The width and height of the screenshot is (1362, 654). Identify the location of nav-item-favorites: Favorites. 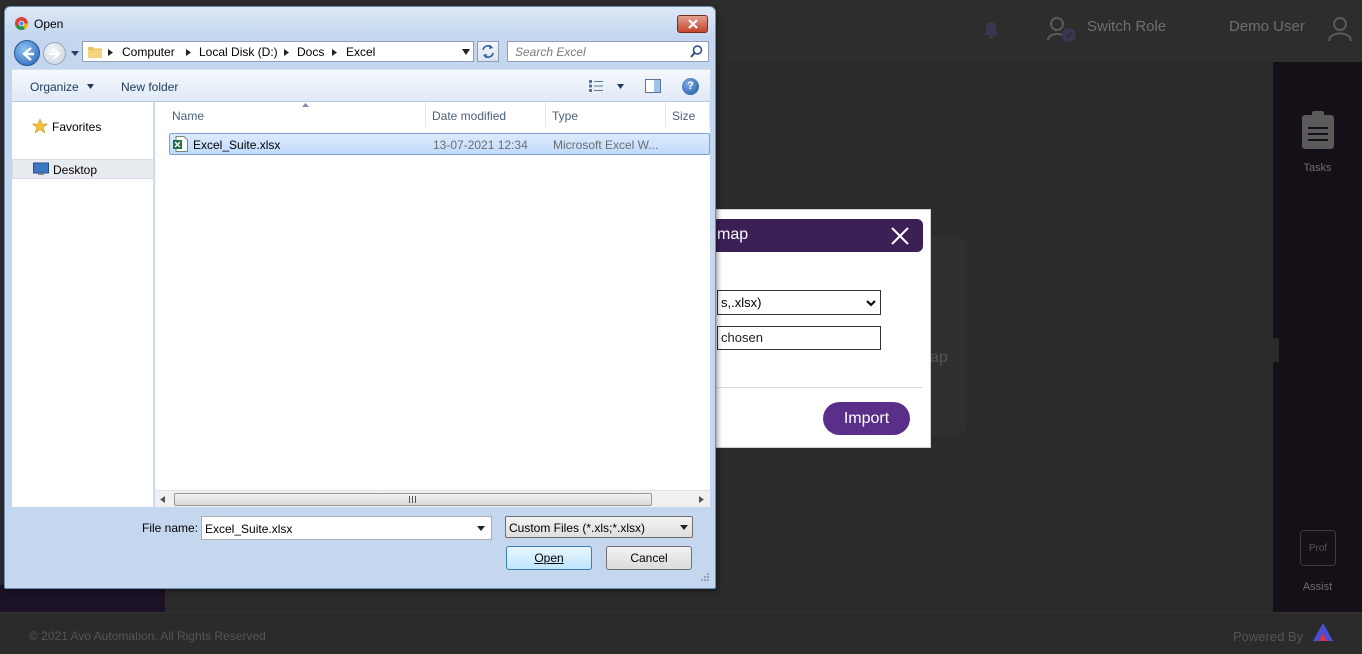
(83, 127).